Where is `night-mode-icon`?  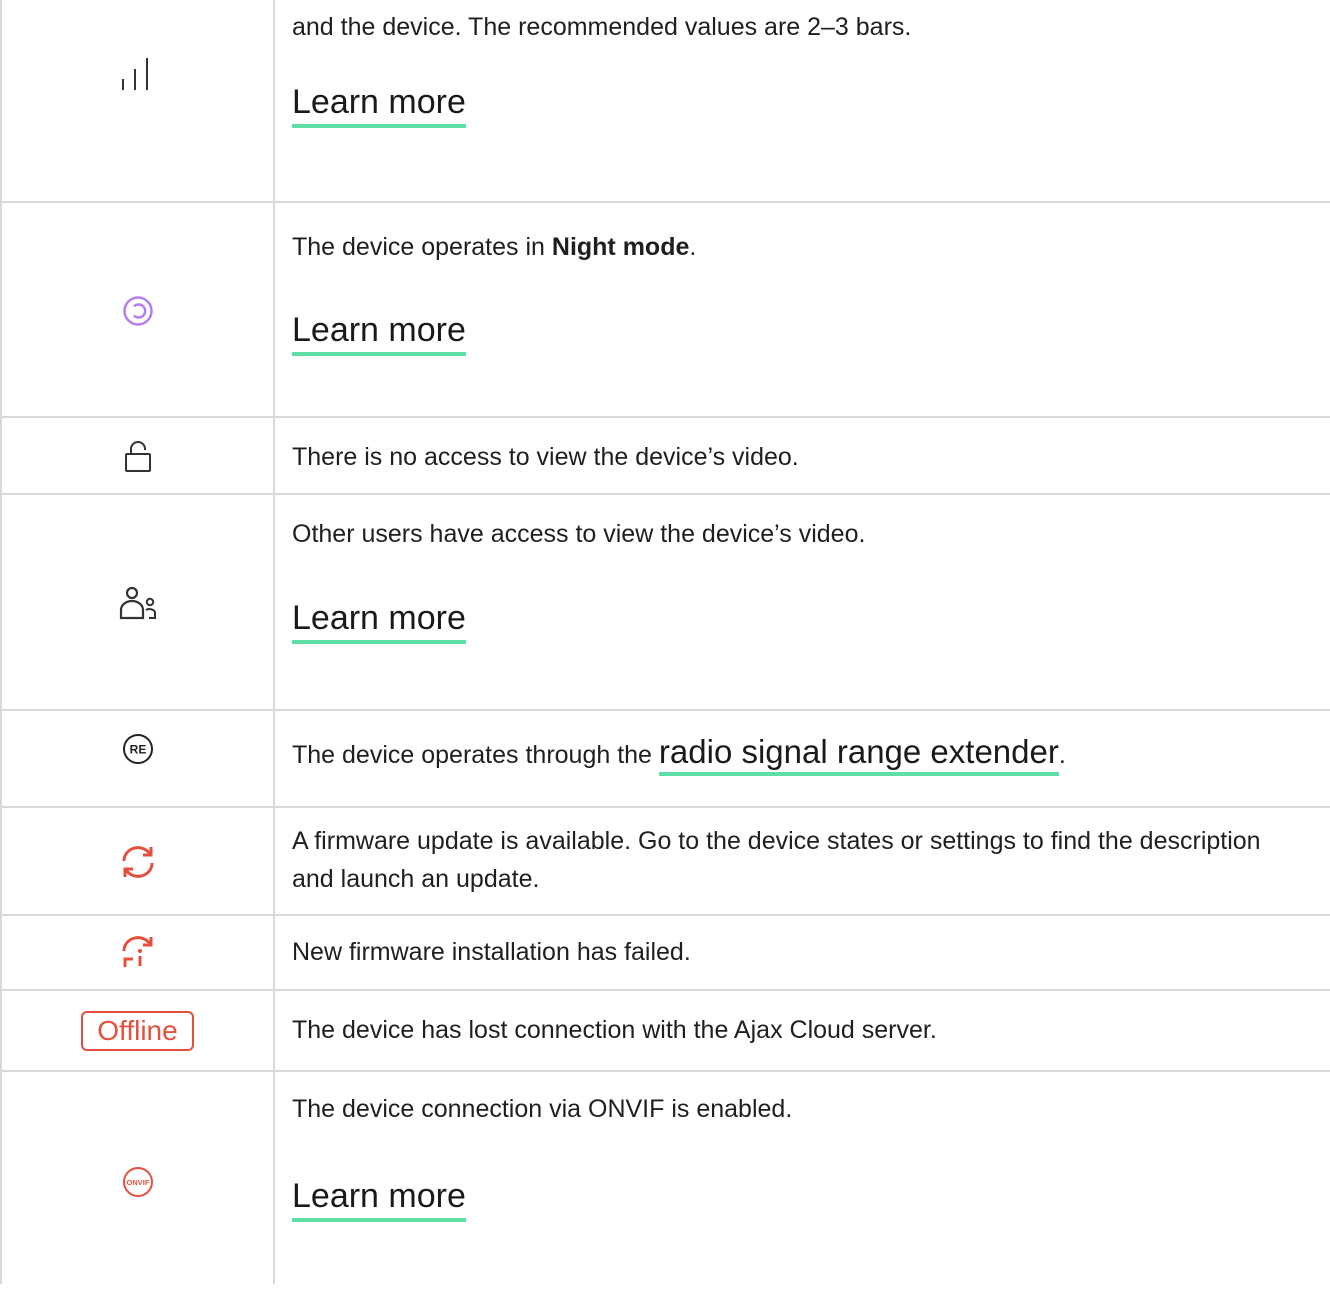
night-mode-icon is located at coordinates (137, 310).